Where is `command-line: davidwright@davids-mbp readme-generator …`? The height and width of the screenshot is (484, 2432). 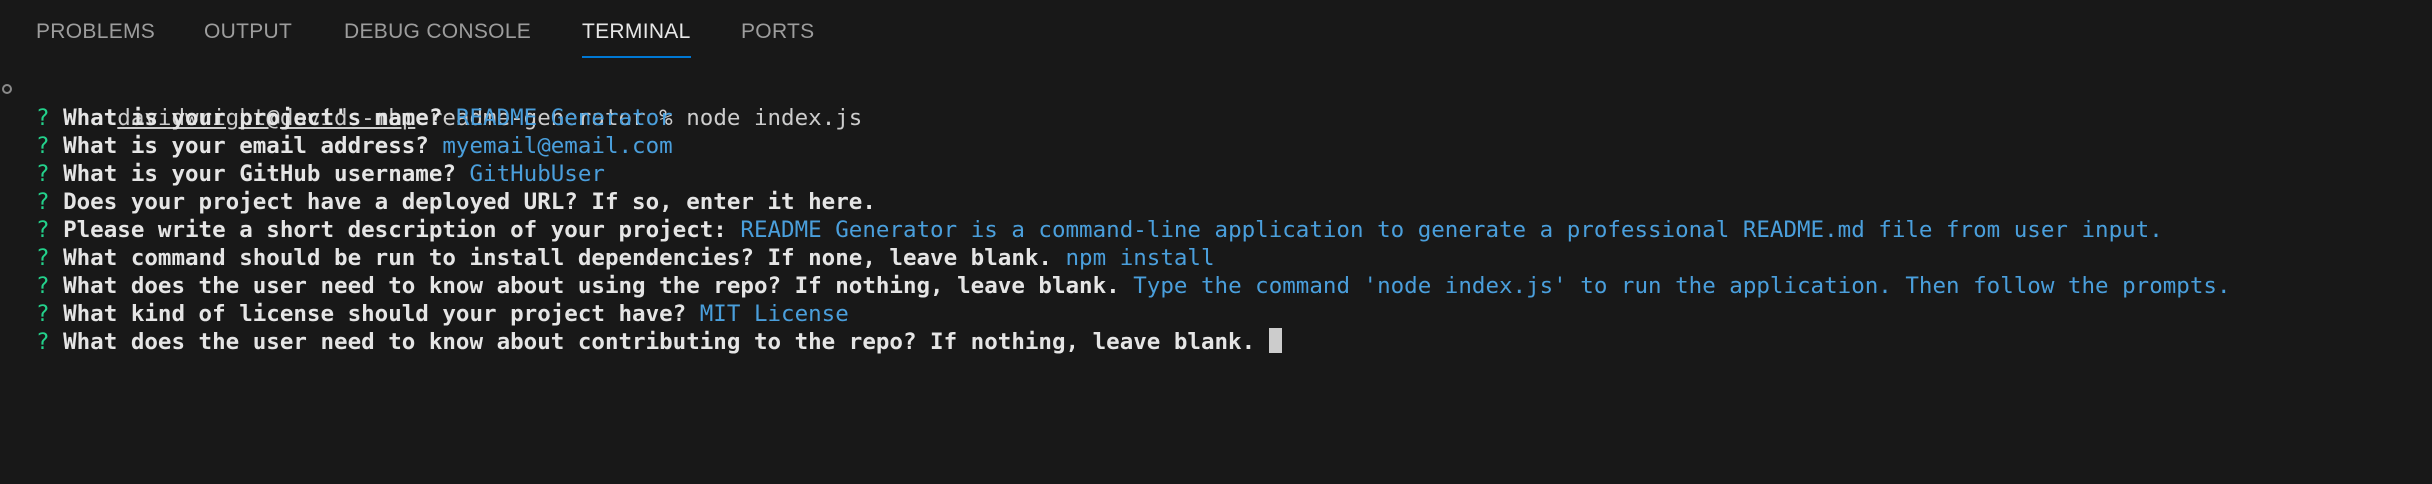
command-line: davidwright@davids-mbp readme-generator … is located at coordinates (431, 103).